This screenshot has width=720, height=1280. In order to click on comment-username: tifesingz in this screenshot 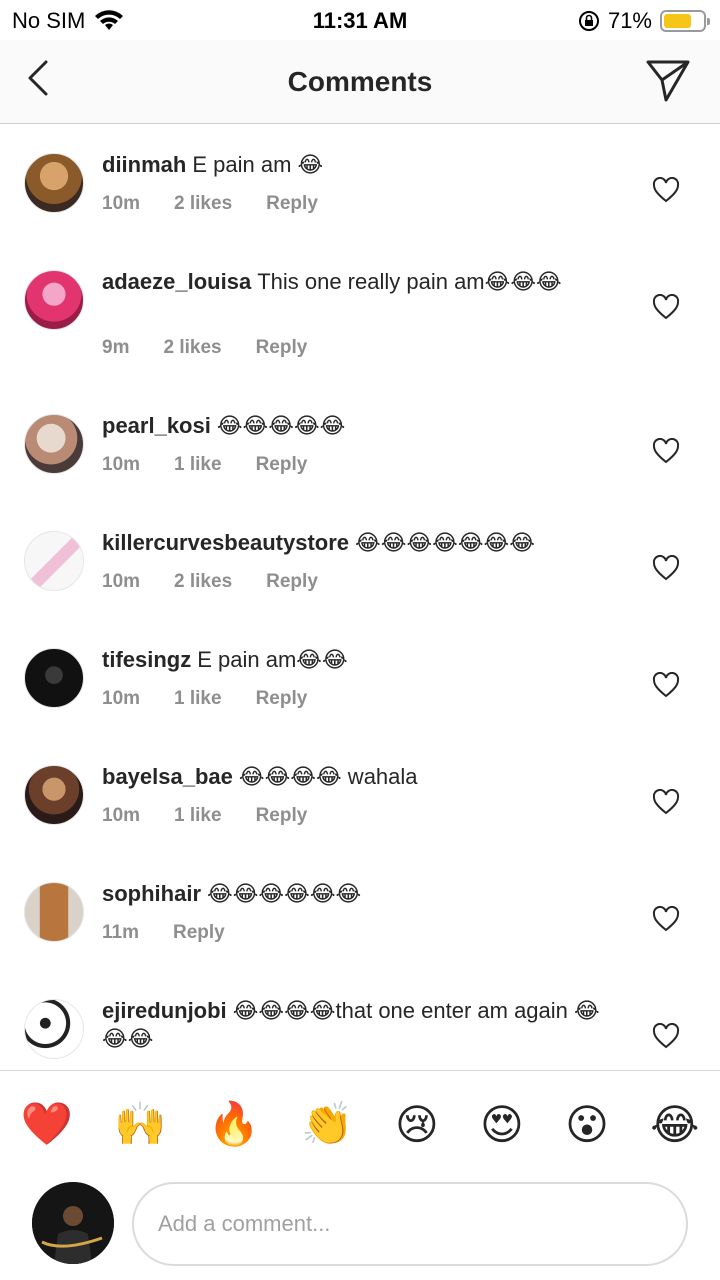, I will do `click(146, 659)`.